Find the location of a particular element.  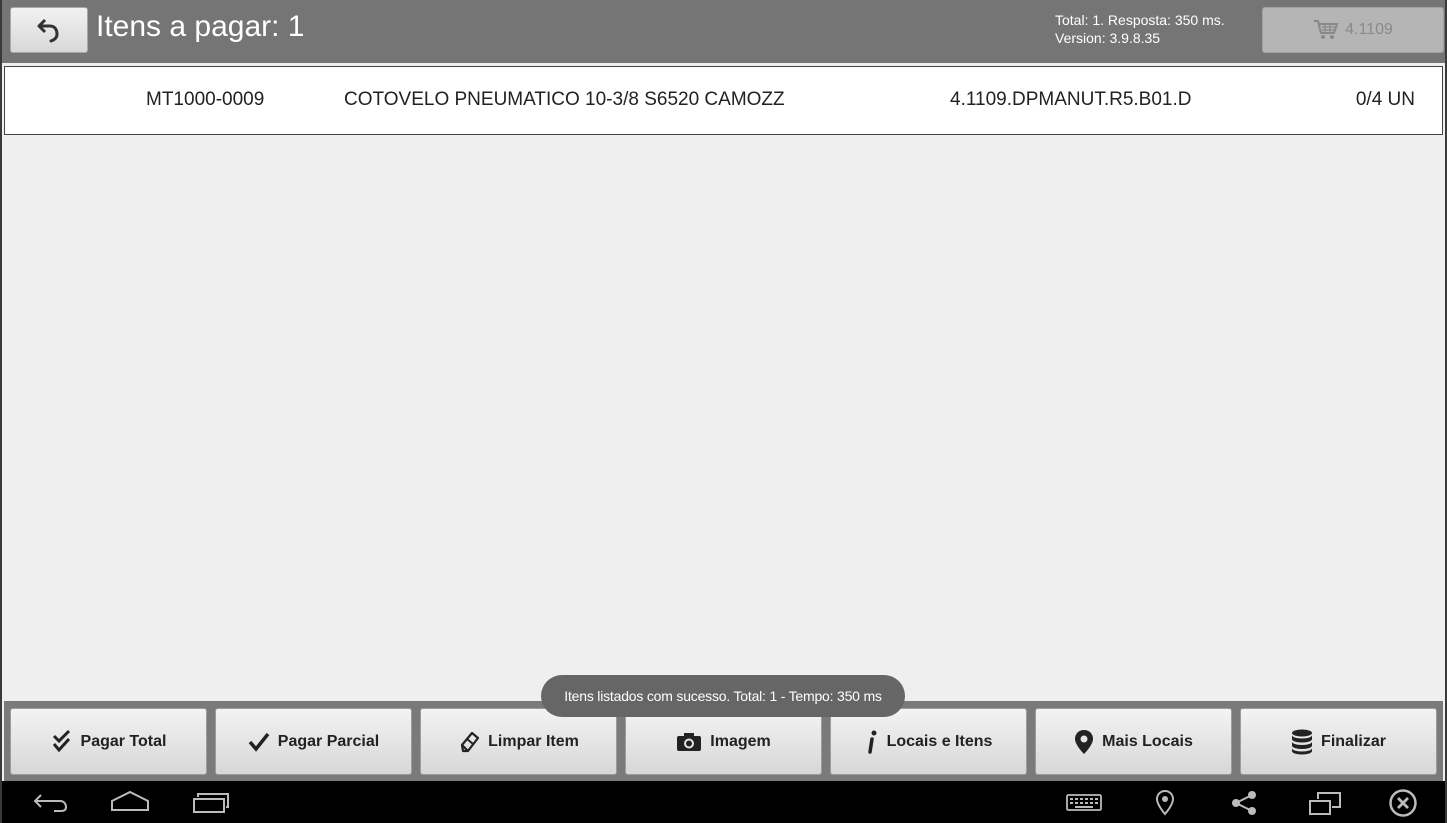

page-title: Itens a pagar: 1 is located at coordinates (200, 26).